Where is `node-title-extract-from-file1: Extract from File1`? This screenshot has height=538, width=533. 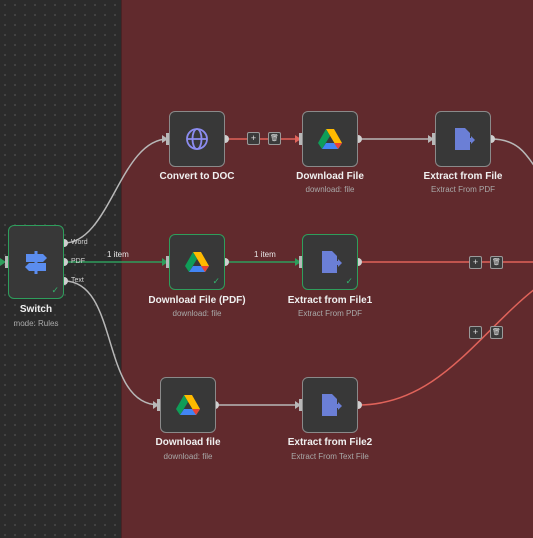
node-title-extract-from-file1: Extract from File1 is located at coordinates (330, 300).